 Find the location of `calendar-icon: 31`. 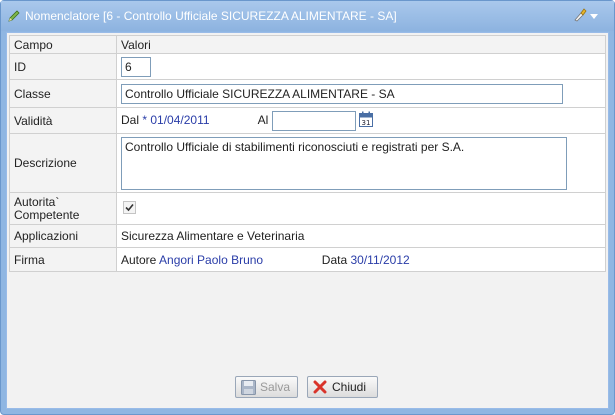

calendar-icon: 31 is located at coordinates (365, 120).